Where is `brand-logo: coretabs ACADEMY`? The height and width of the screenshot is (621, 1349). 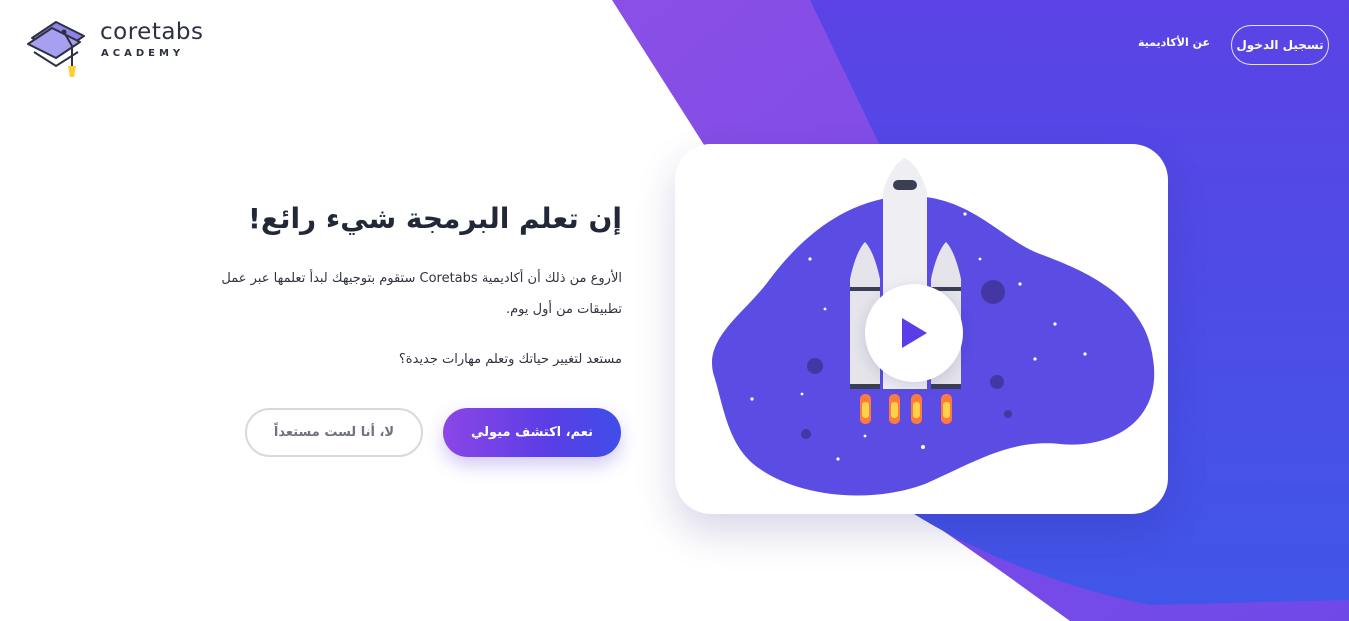 brand-logo: coretabs ACADEMY is located at coordinates (115, 48).